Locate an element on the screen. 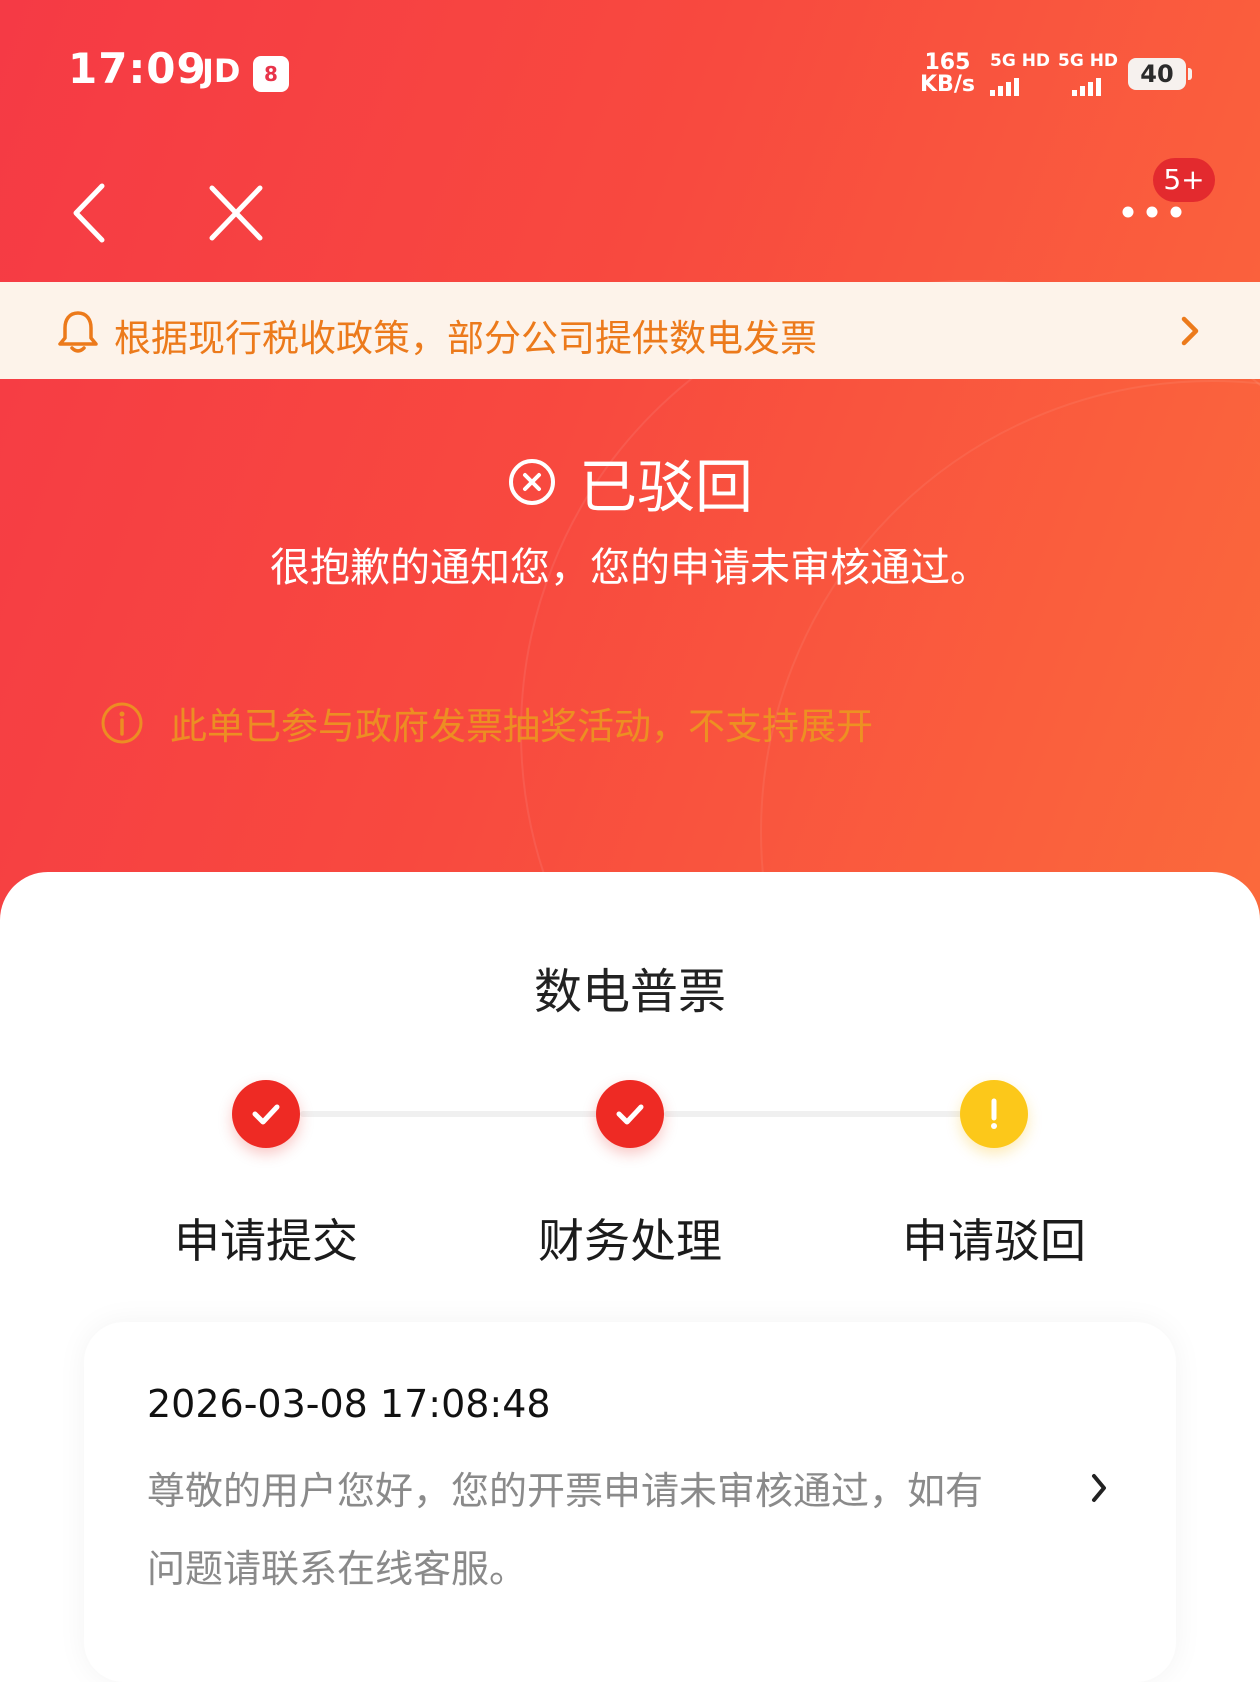 The image size is (1260, 1682). status-title: 已驳回 is located at coordinates (665, 487).